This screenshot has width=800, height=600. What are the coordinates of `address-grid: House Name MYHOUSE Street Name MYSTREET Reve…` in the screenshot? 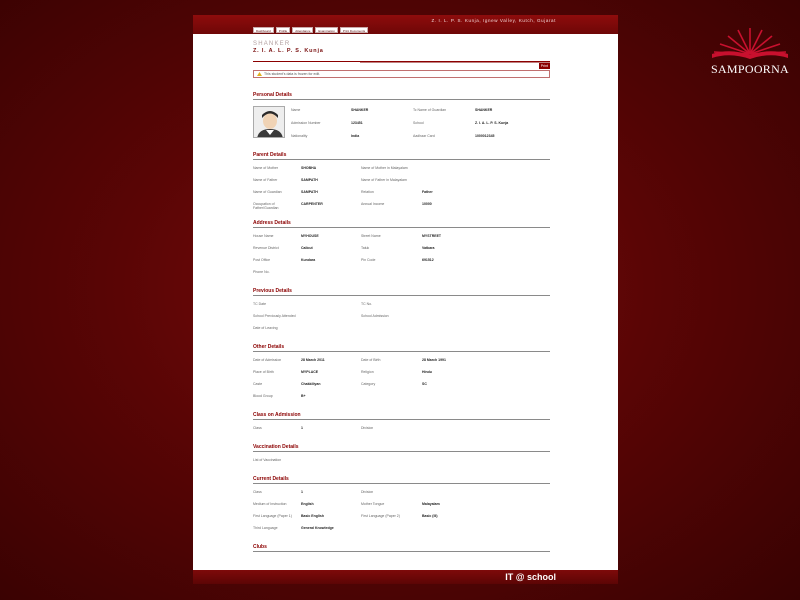 It's located at (401, 254).